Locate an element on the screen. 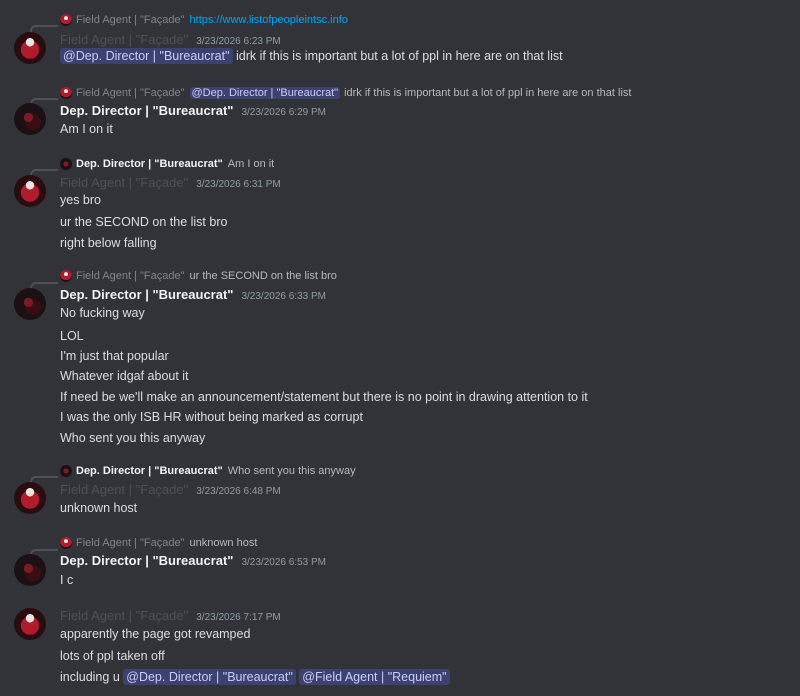  reply-text: Am I on it is located at coordinates (251, 164).